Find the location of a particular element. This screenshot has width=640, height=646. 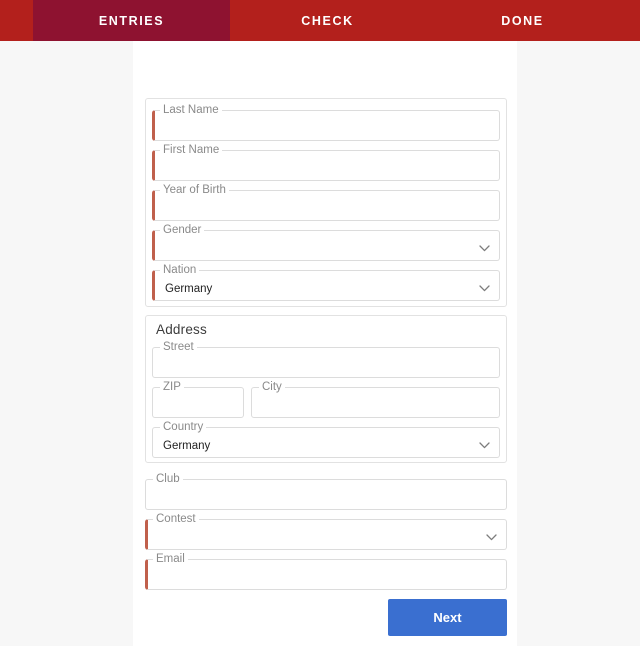

field-year-of-birth-label: Year of Birth is located at coordinates (194, 190).